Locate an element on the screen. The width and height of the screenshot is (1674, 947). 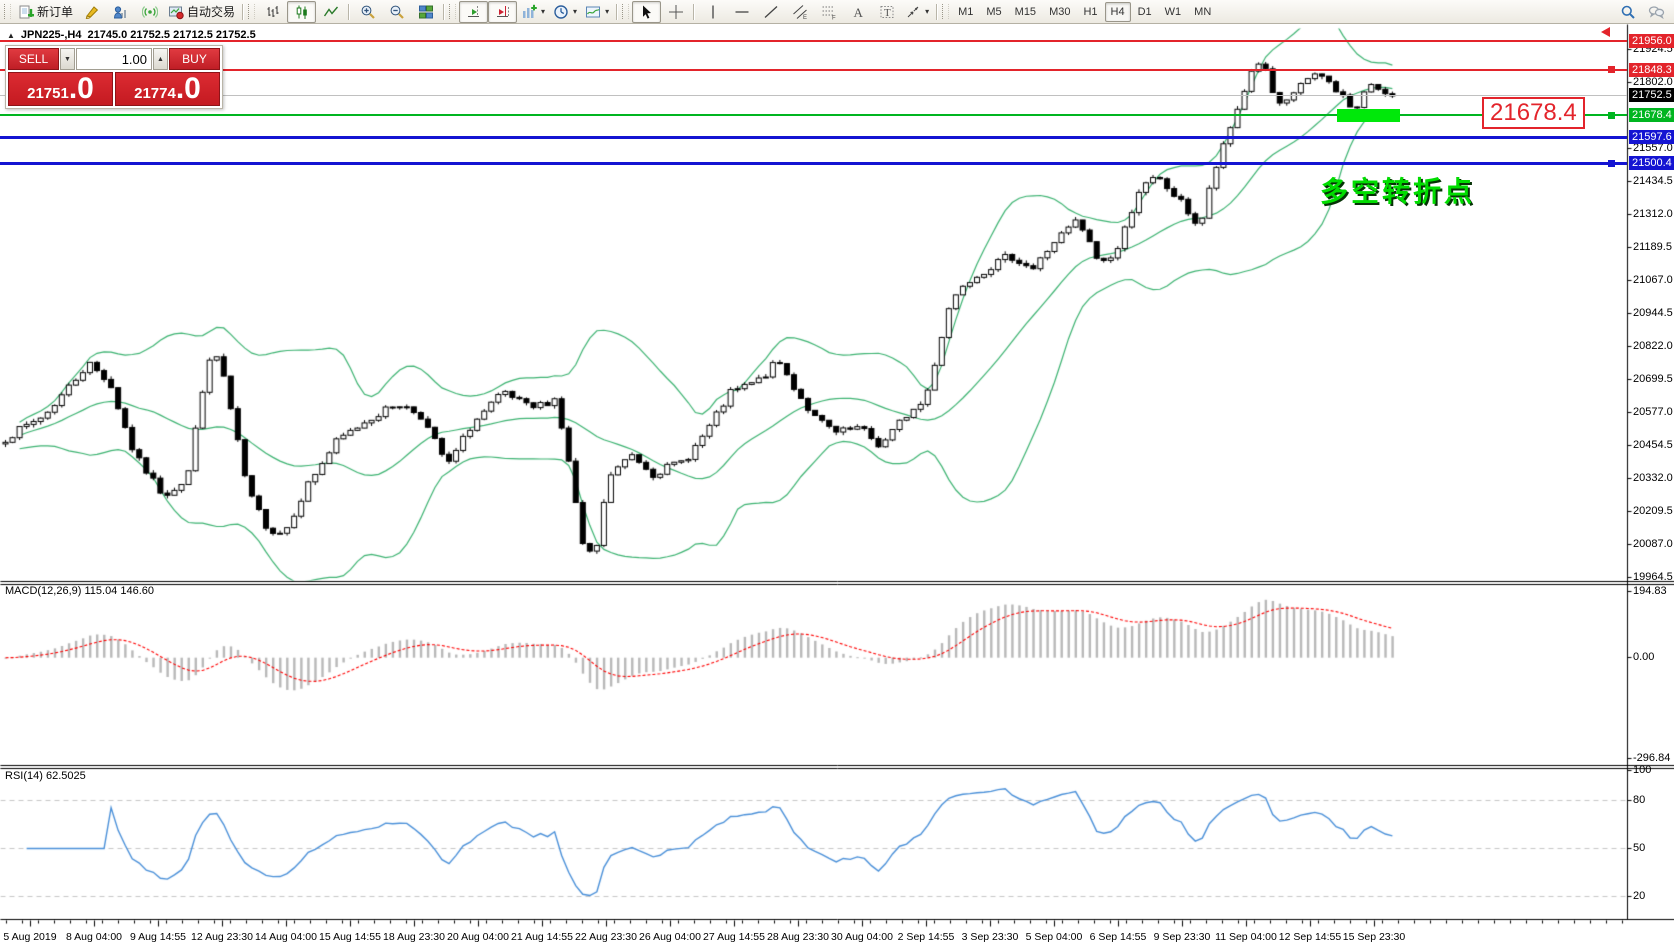
price-annotation-box: 21678.4 is located at coordinates (1533, 113).